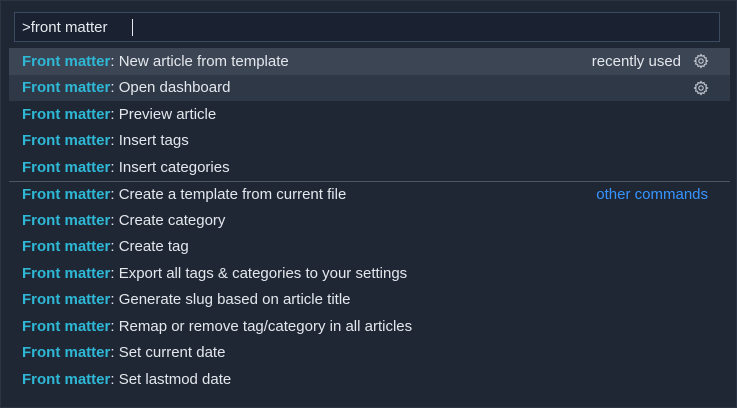 The image size is (737, 408). What do you see at coordinates (232, 194) in the screenshot?
I see `command-label: Create a template from current file` at bounding box center [232, 194].